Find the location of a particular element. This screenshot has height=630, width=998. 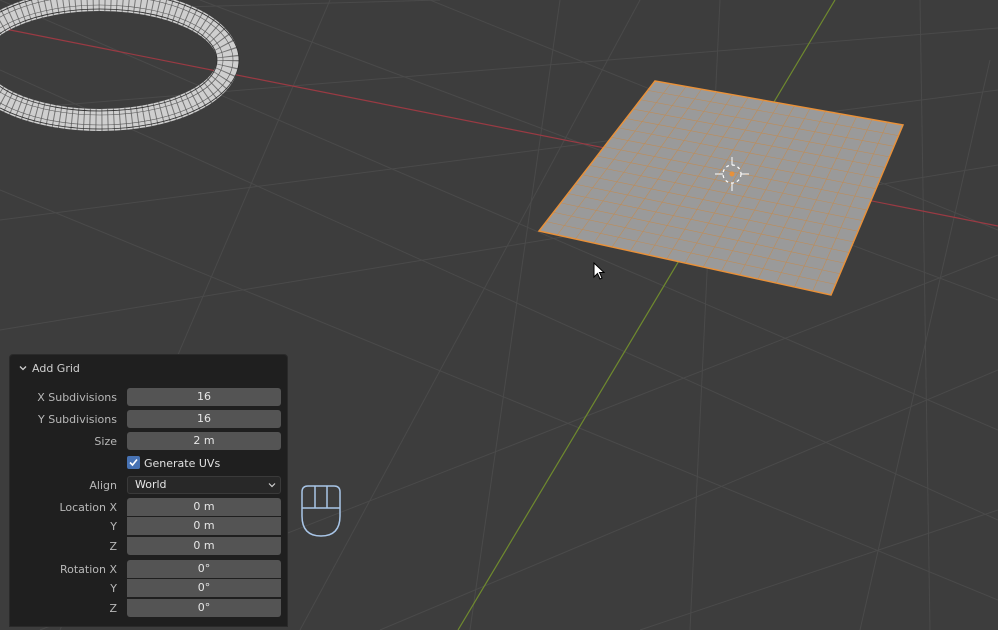

align-dropdown: World is located at coordinates (204, 485).